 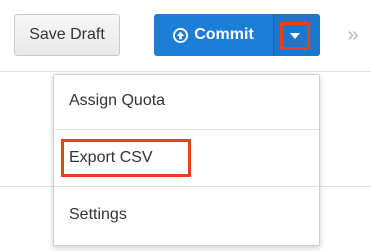 What do you see at coordinates (186, 101) in the screenshot?
I see `menu-item-assign-quota: Assign Quota` at bounding box center [186, 101].